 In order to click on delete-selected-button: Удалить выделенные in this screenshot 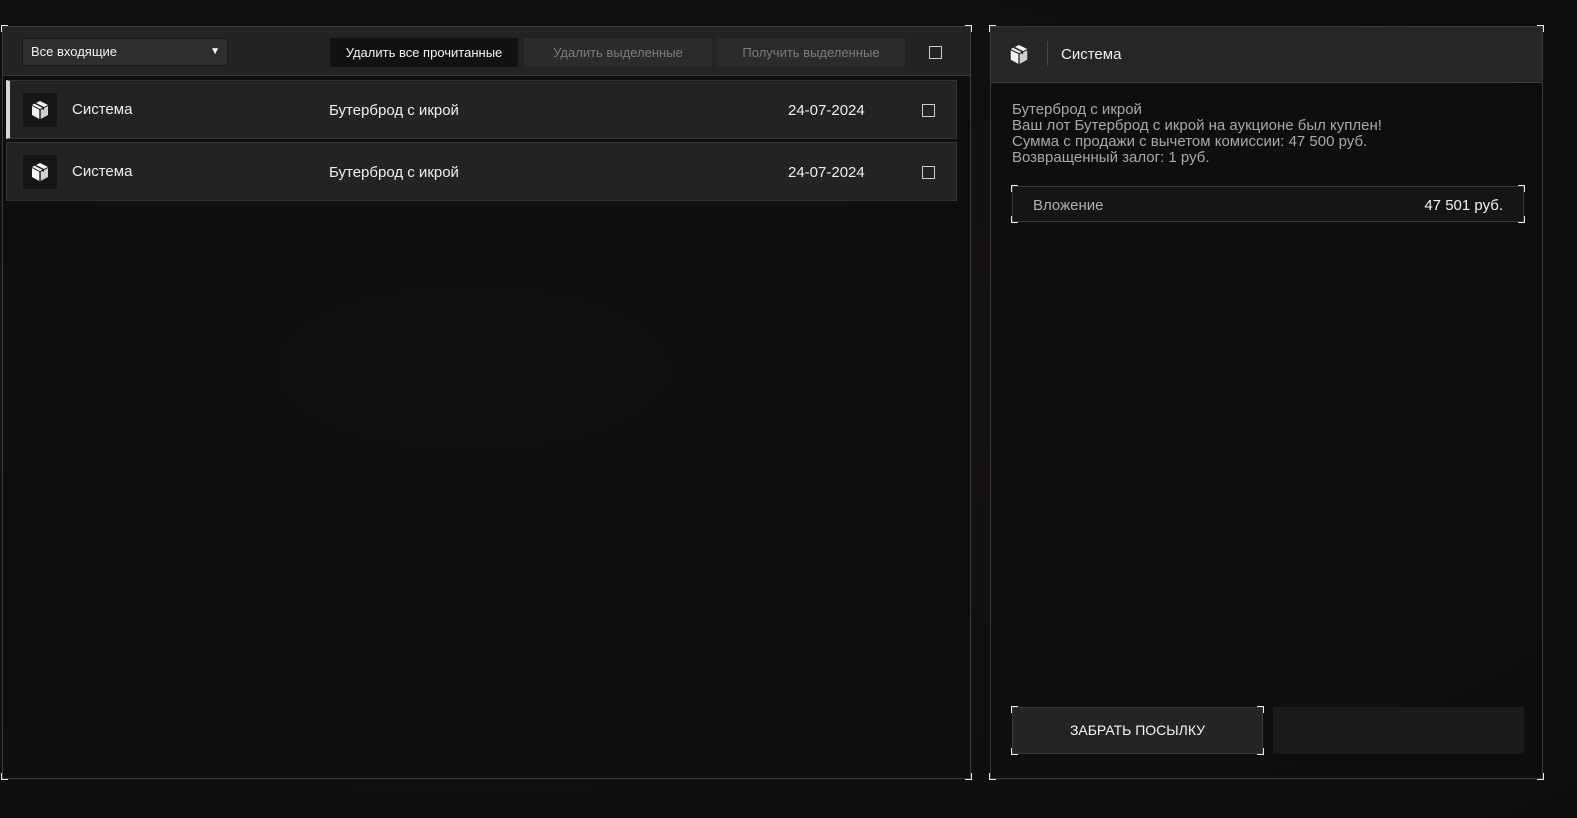, I will do `click(618, 52)`.